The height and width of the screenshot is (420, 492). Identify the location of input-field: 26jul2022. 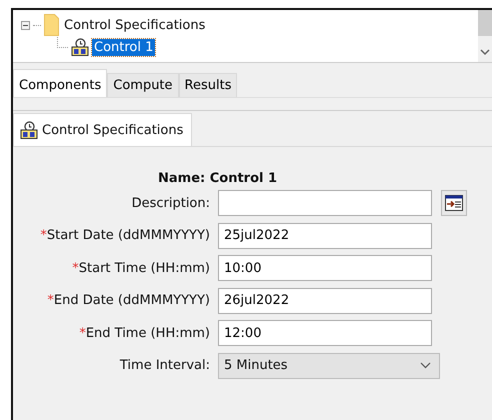
(325, 301).